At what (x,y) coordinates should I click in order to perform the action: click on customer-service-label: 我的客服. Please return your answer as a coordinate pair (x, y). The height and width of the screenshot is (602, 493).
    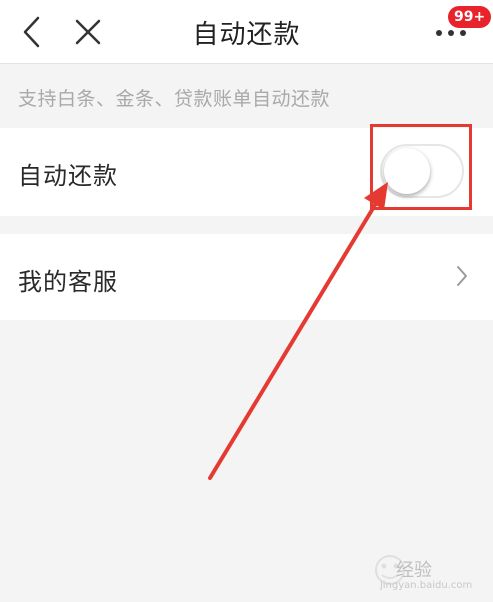
    Looking at the image, I should click on (68, 282).